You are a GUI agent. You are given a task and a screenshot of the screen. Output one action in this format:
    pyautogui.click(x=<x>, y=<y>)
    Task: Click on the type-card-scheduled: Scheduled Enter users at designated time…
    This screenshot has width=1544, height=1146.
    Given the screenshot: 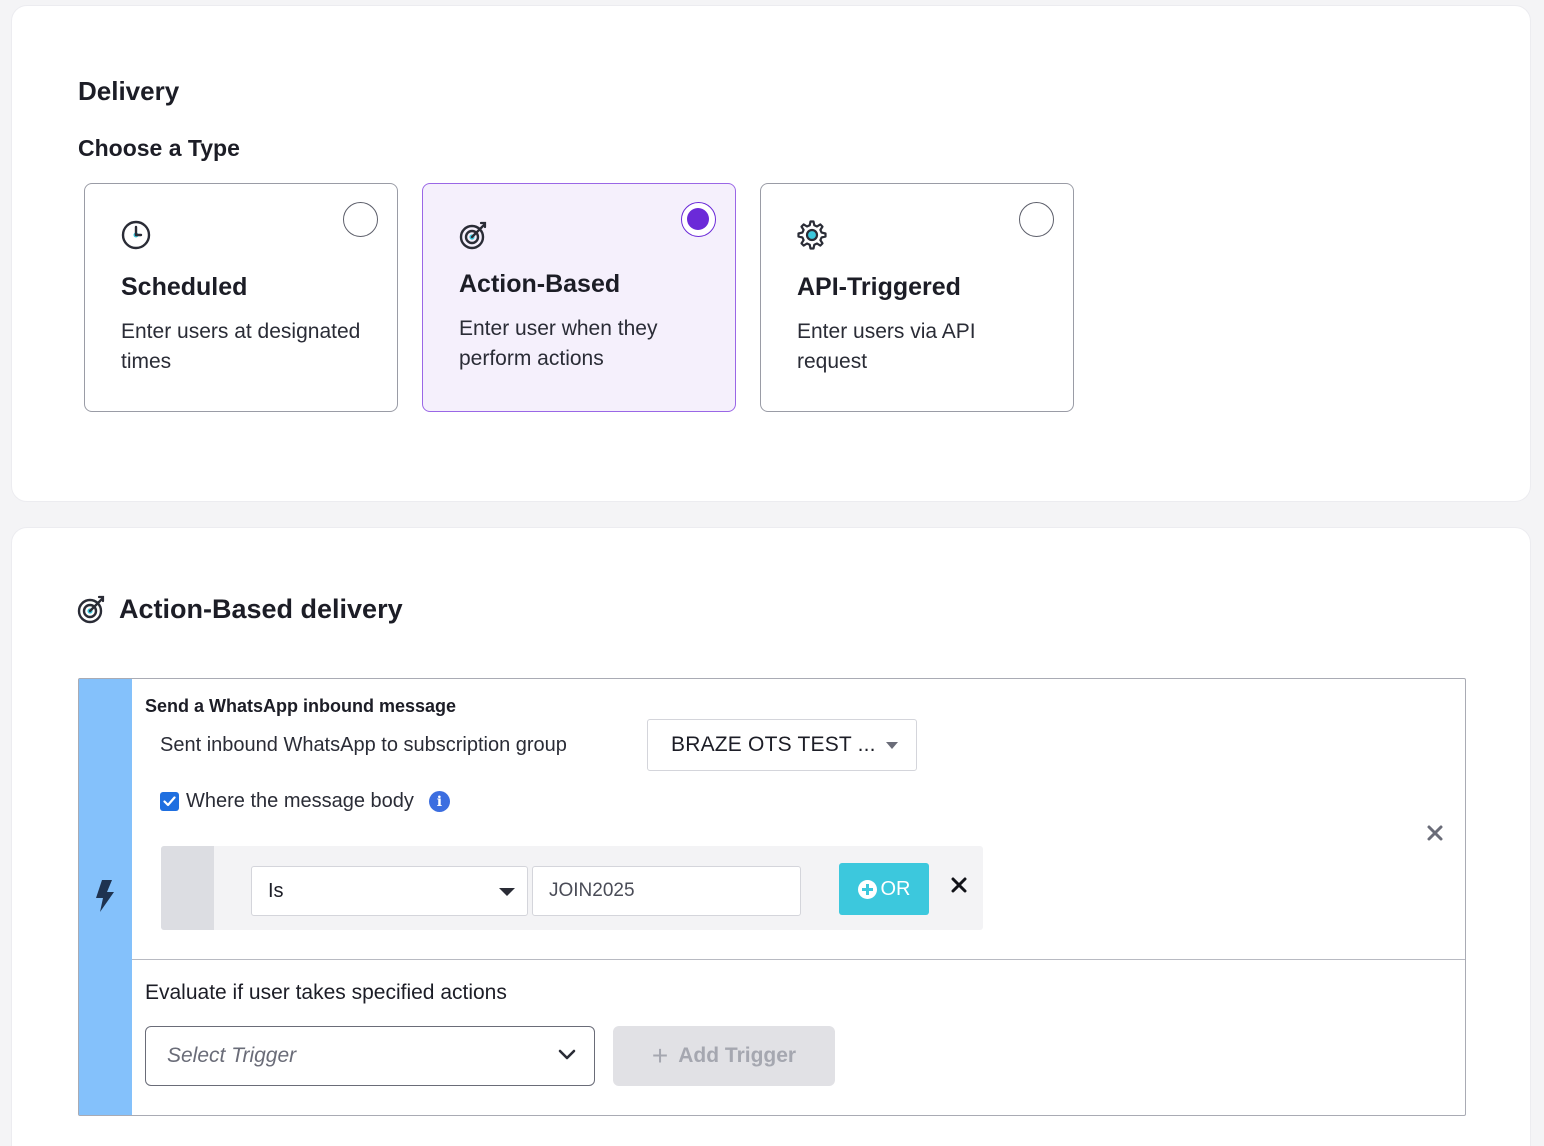 What is the action you would take?
    pyautogui.click(x=241, y=297)
    